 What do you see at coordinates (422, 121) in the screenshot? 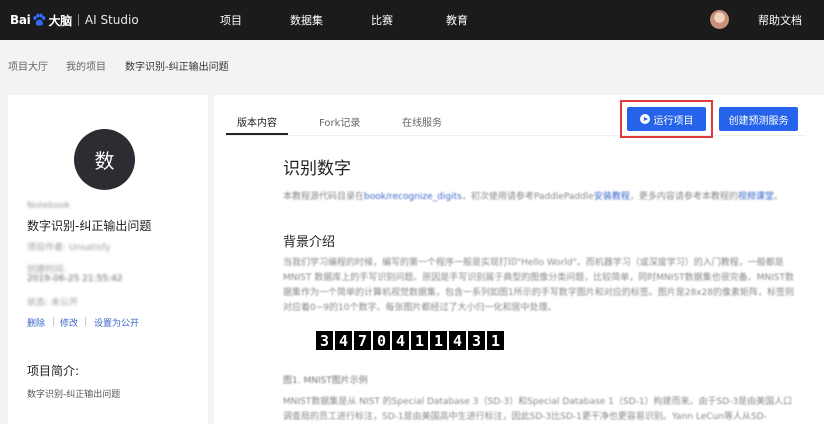
I see `tab-online-service: 在线服务` at bounding box center [422, 121].